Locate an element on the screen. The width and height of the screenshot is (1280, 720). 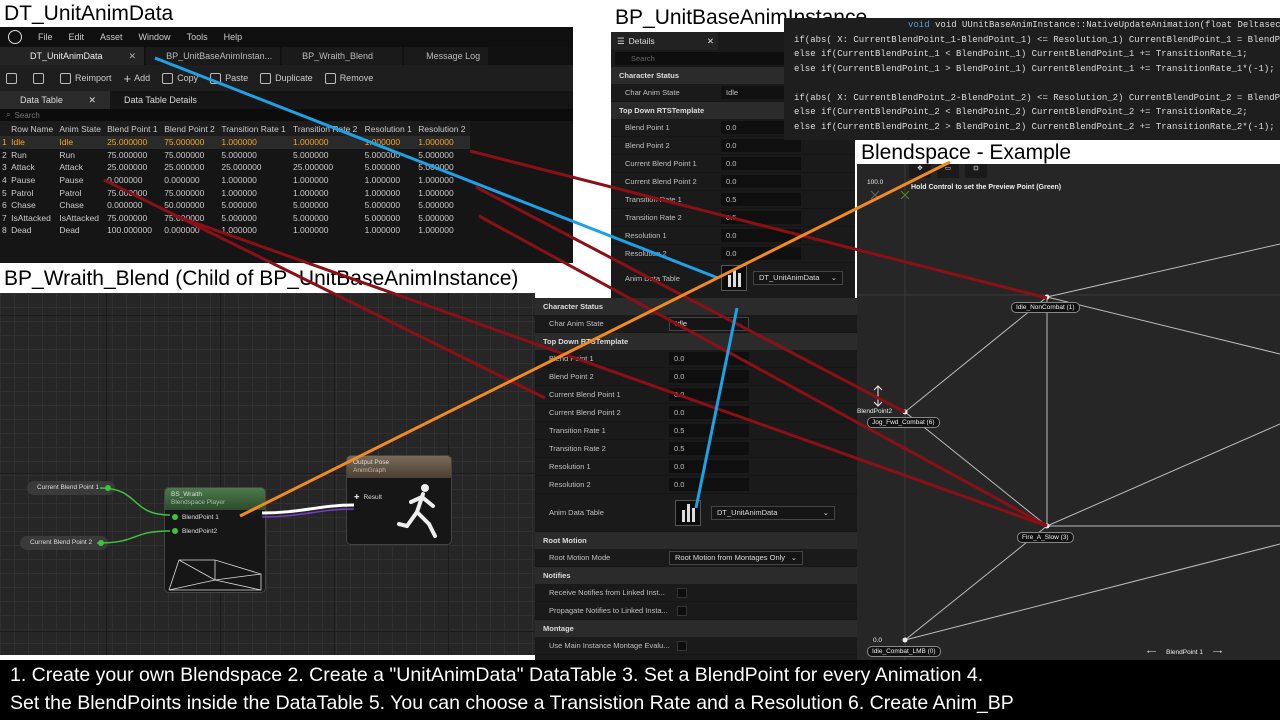
propagate-notifies-checkbox is located at coordinates (682, 610).